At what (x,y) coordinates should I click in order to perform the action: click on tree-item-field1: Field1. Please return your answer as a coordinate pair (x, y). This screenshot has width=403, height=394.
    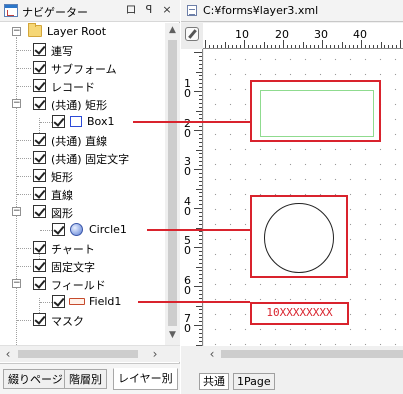
    Looking at the image, I should click on (82, 302).